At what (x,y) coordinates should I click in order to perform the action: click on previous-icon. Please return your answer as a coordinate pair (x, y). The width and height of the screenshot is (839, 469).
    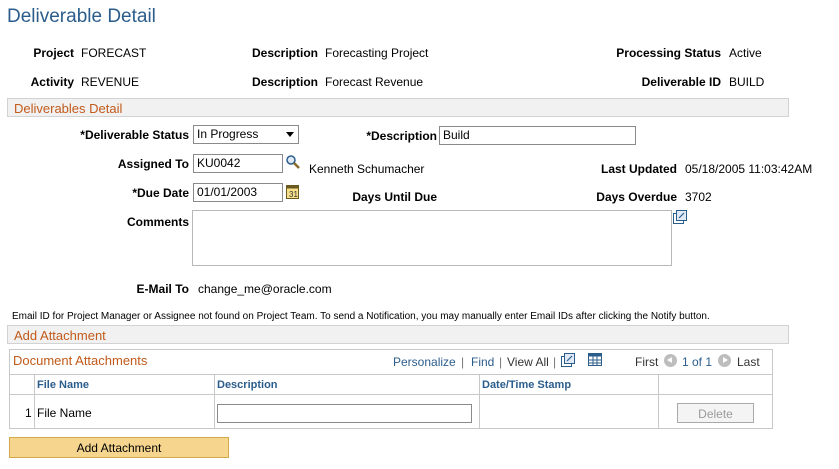
    Looking at the image, I should click on (670, 361).